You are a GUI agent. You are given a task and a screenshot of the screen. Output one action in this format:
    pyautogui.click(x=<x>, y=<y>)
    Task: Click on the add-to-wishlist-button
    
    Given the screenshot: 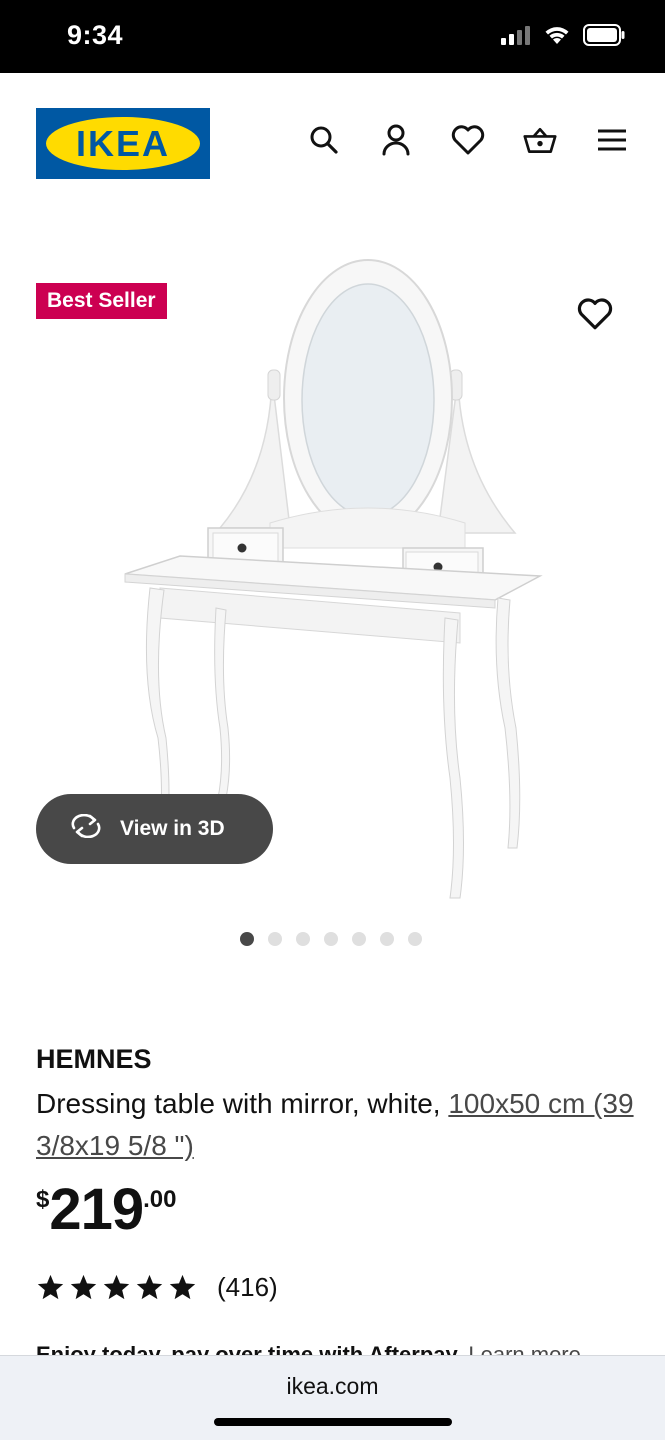 What is the action you would take?
    pyautogui.click(x=595, y=316)
    